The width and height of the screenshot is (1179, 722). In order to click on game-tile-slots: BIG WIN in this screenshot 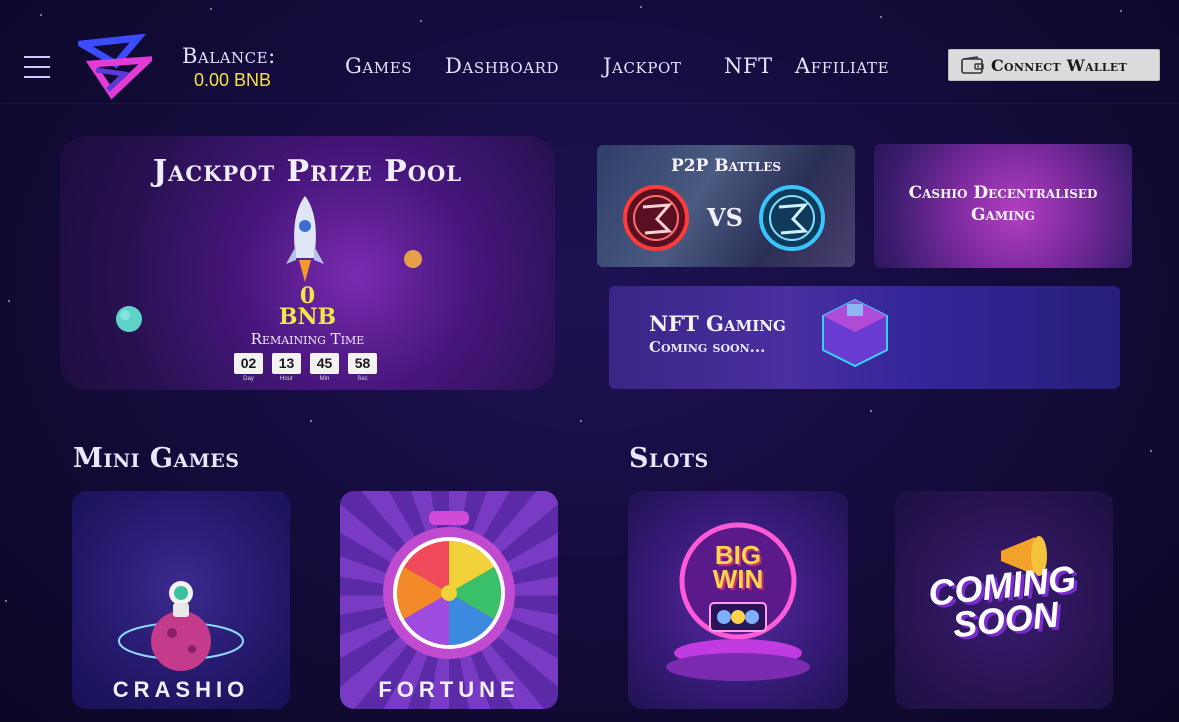, I will do `click(738, 600)`.